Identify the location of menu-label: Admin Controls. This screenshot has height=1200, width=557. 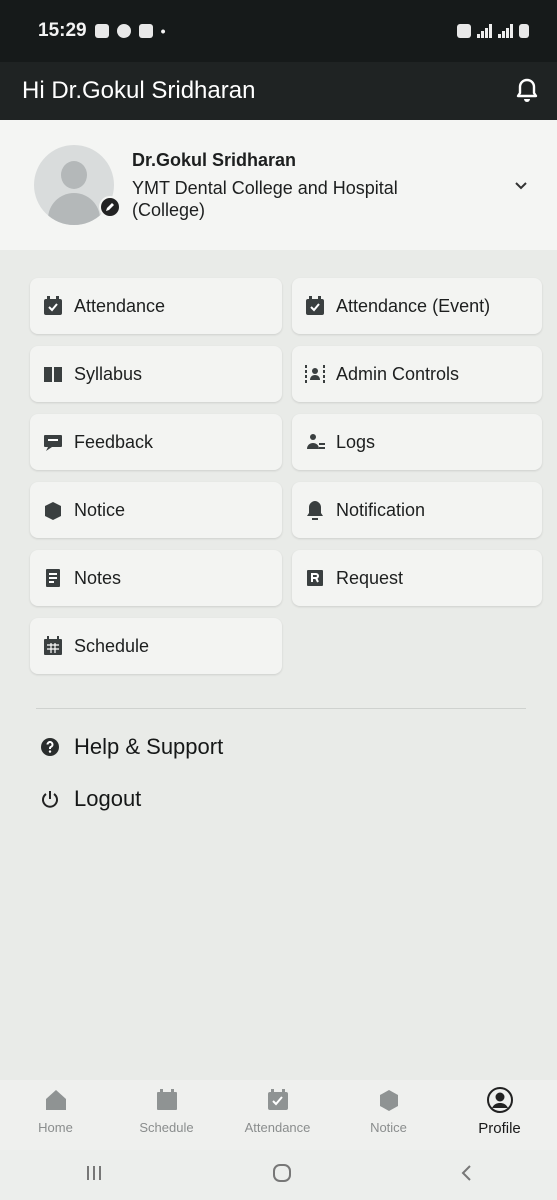
(398, 373).